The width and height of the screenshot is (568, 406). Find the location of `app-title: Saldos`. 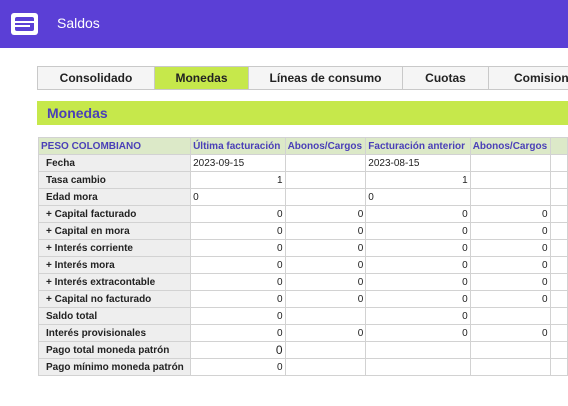

app-title: Saldos is located at coordinates (78, 23).